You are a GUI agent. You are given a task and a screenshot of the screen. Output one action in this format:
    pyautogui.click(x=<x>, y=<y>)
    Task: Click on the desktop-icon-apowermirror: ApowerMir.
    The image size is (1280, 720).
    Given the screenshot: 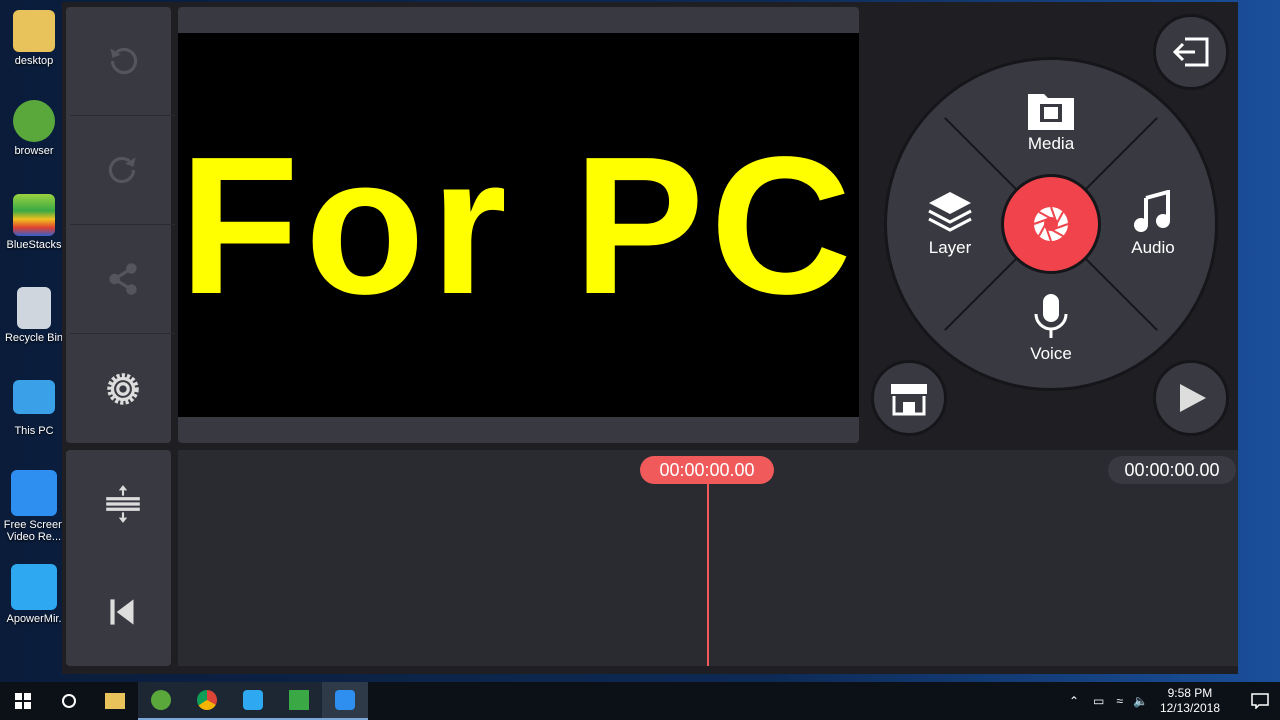 What is the action you would take?
    pyautogui.click(x=34, y=594)
    